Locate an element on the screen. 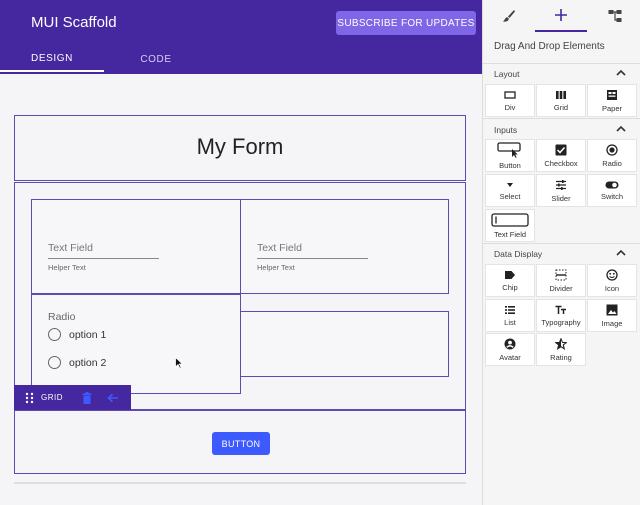 Image resolution: width=640 pixels, height=505 pixels. element-typography: Typography is located at coordinates (561, 315).